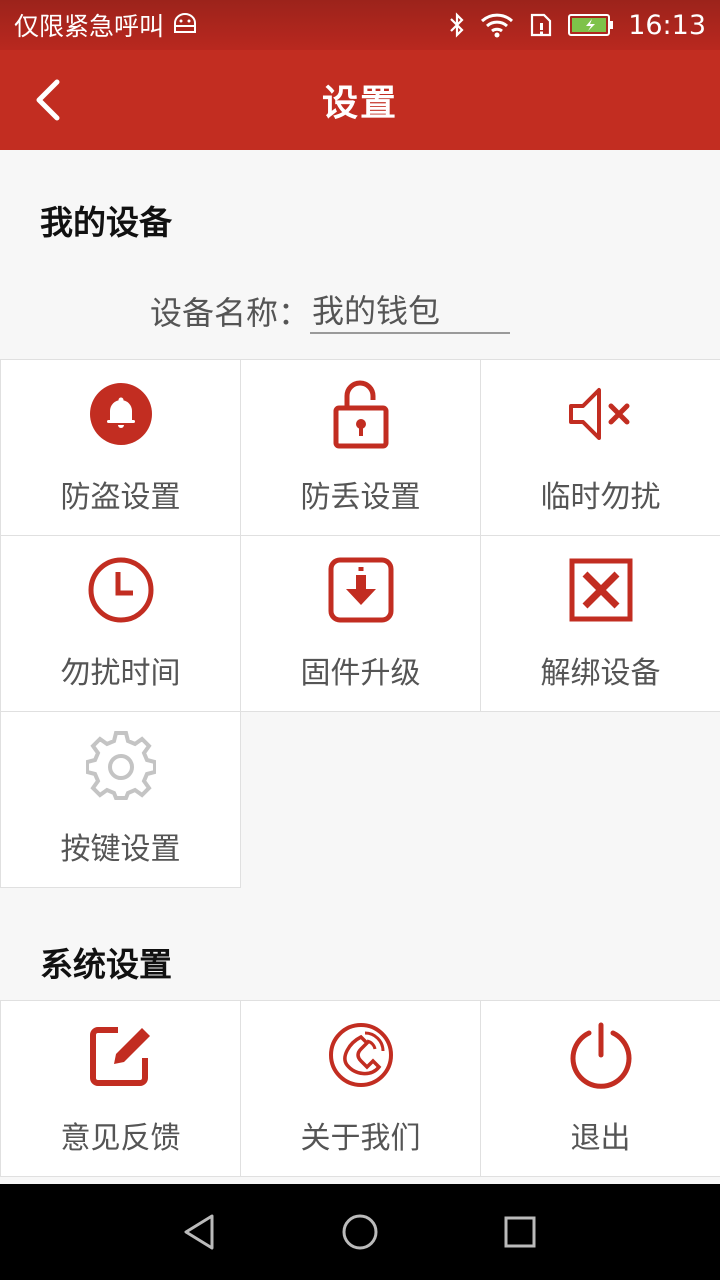 The image size is (720, 1280). I want to click on edit-icon, so click(121, 1055).